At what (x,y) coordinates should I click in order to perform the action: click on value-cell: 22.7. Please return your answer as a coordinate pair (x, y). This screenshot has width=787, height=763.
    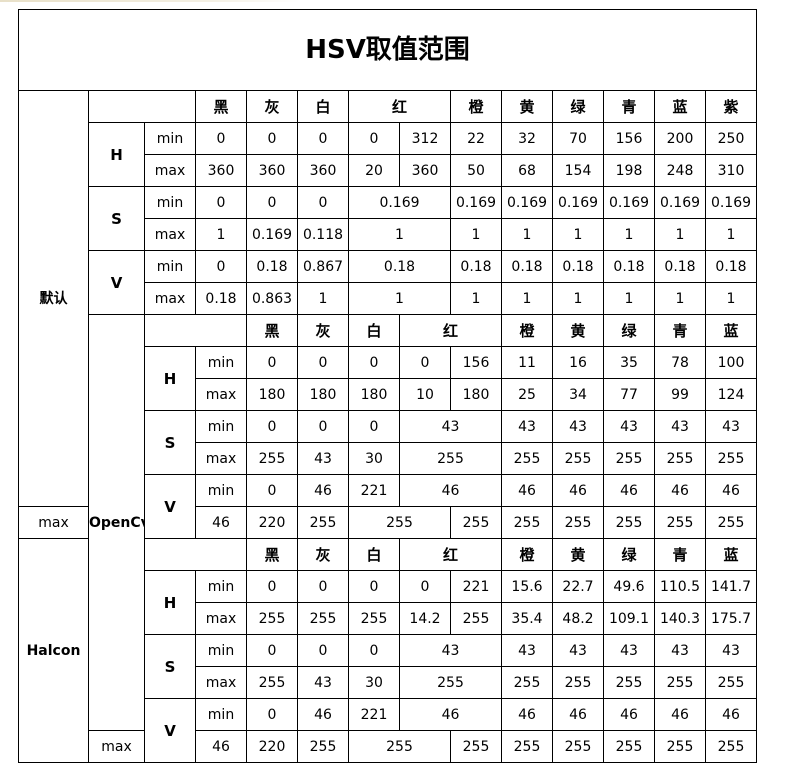
    Looking at the image, I should click on (578, 586).